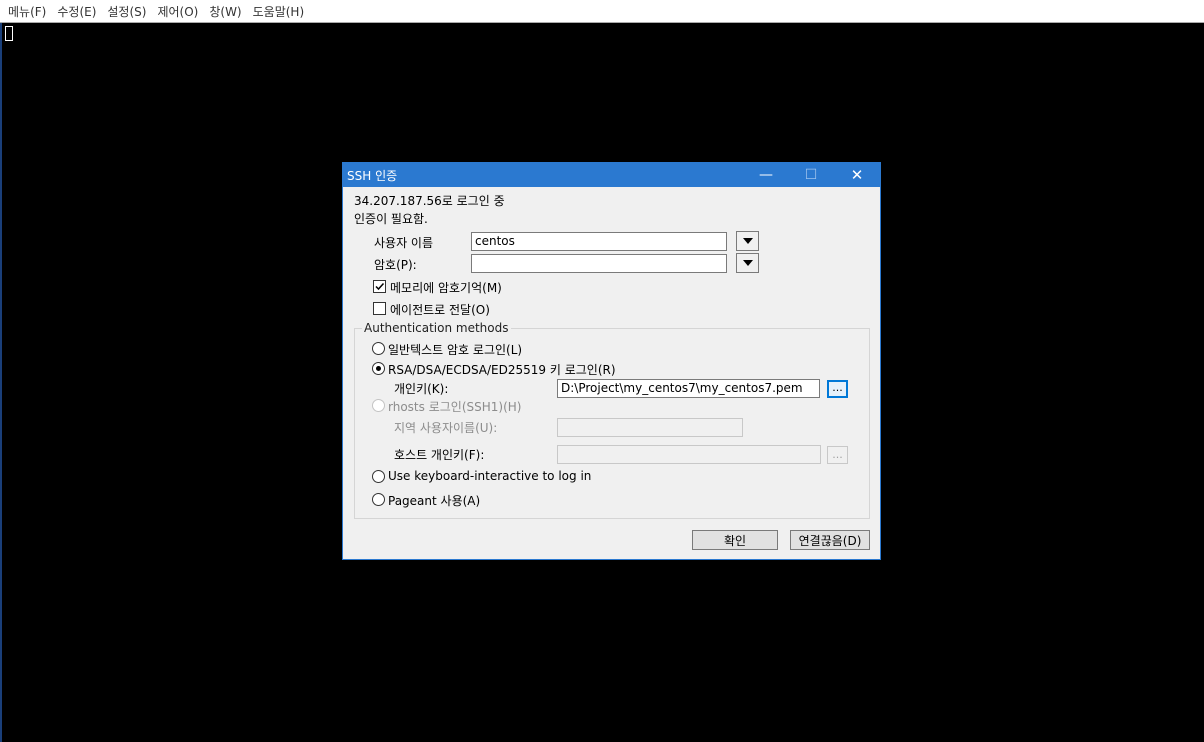 The image size is (1204, 742). What do you see at coordinates (372, 175) in the screenshot?
I see `dialog-title: SSH 인증` at bounding box center [372, 175].